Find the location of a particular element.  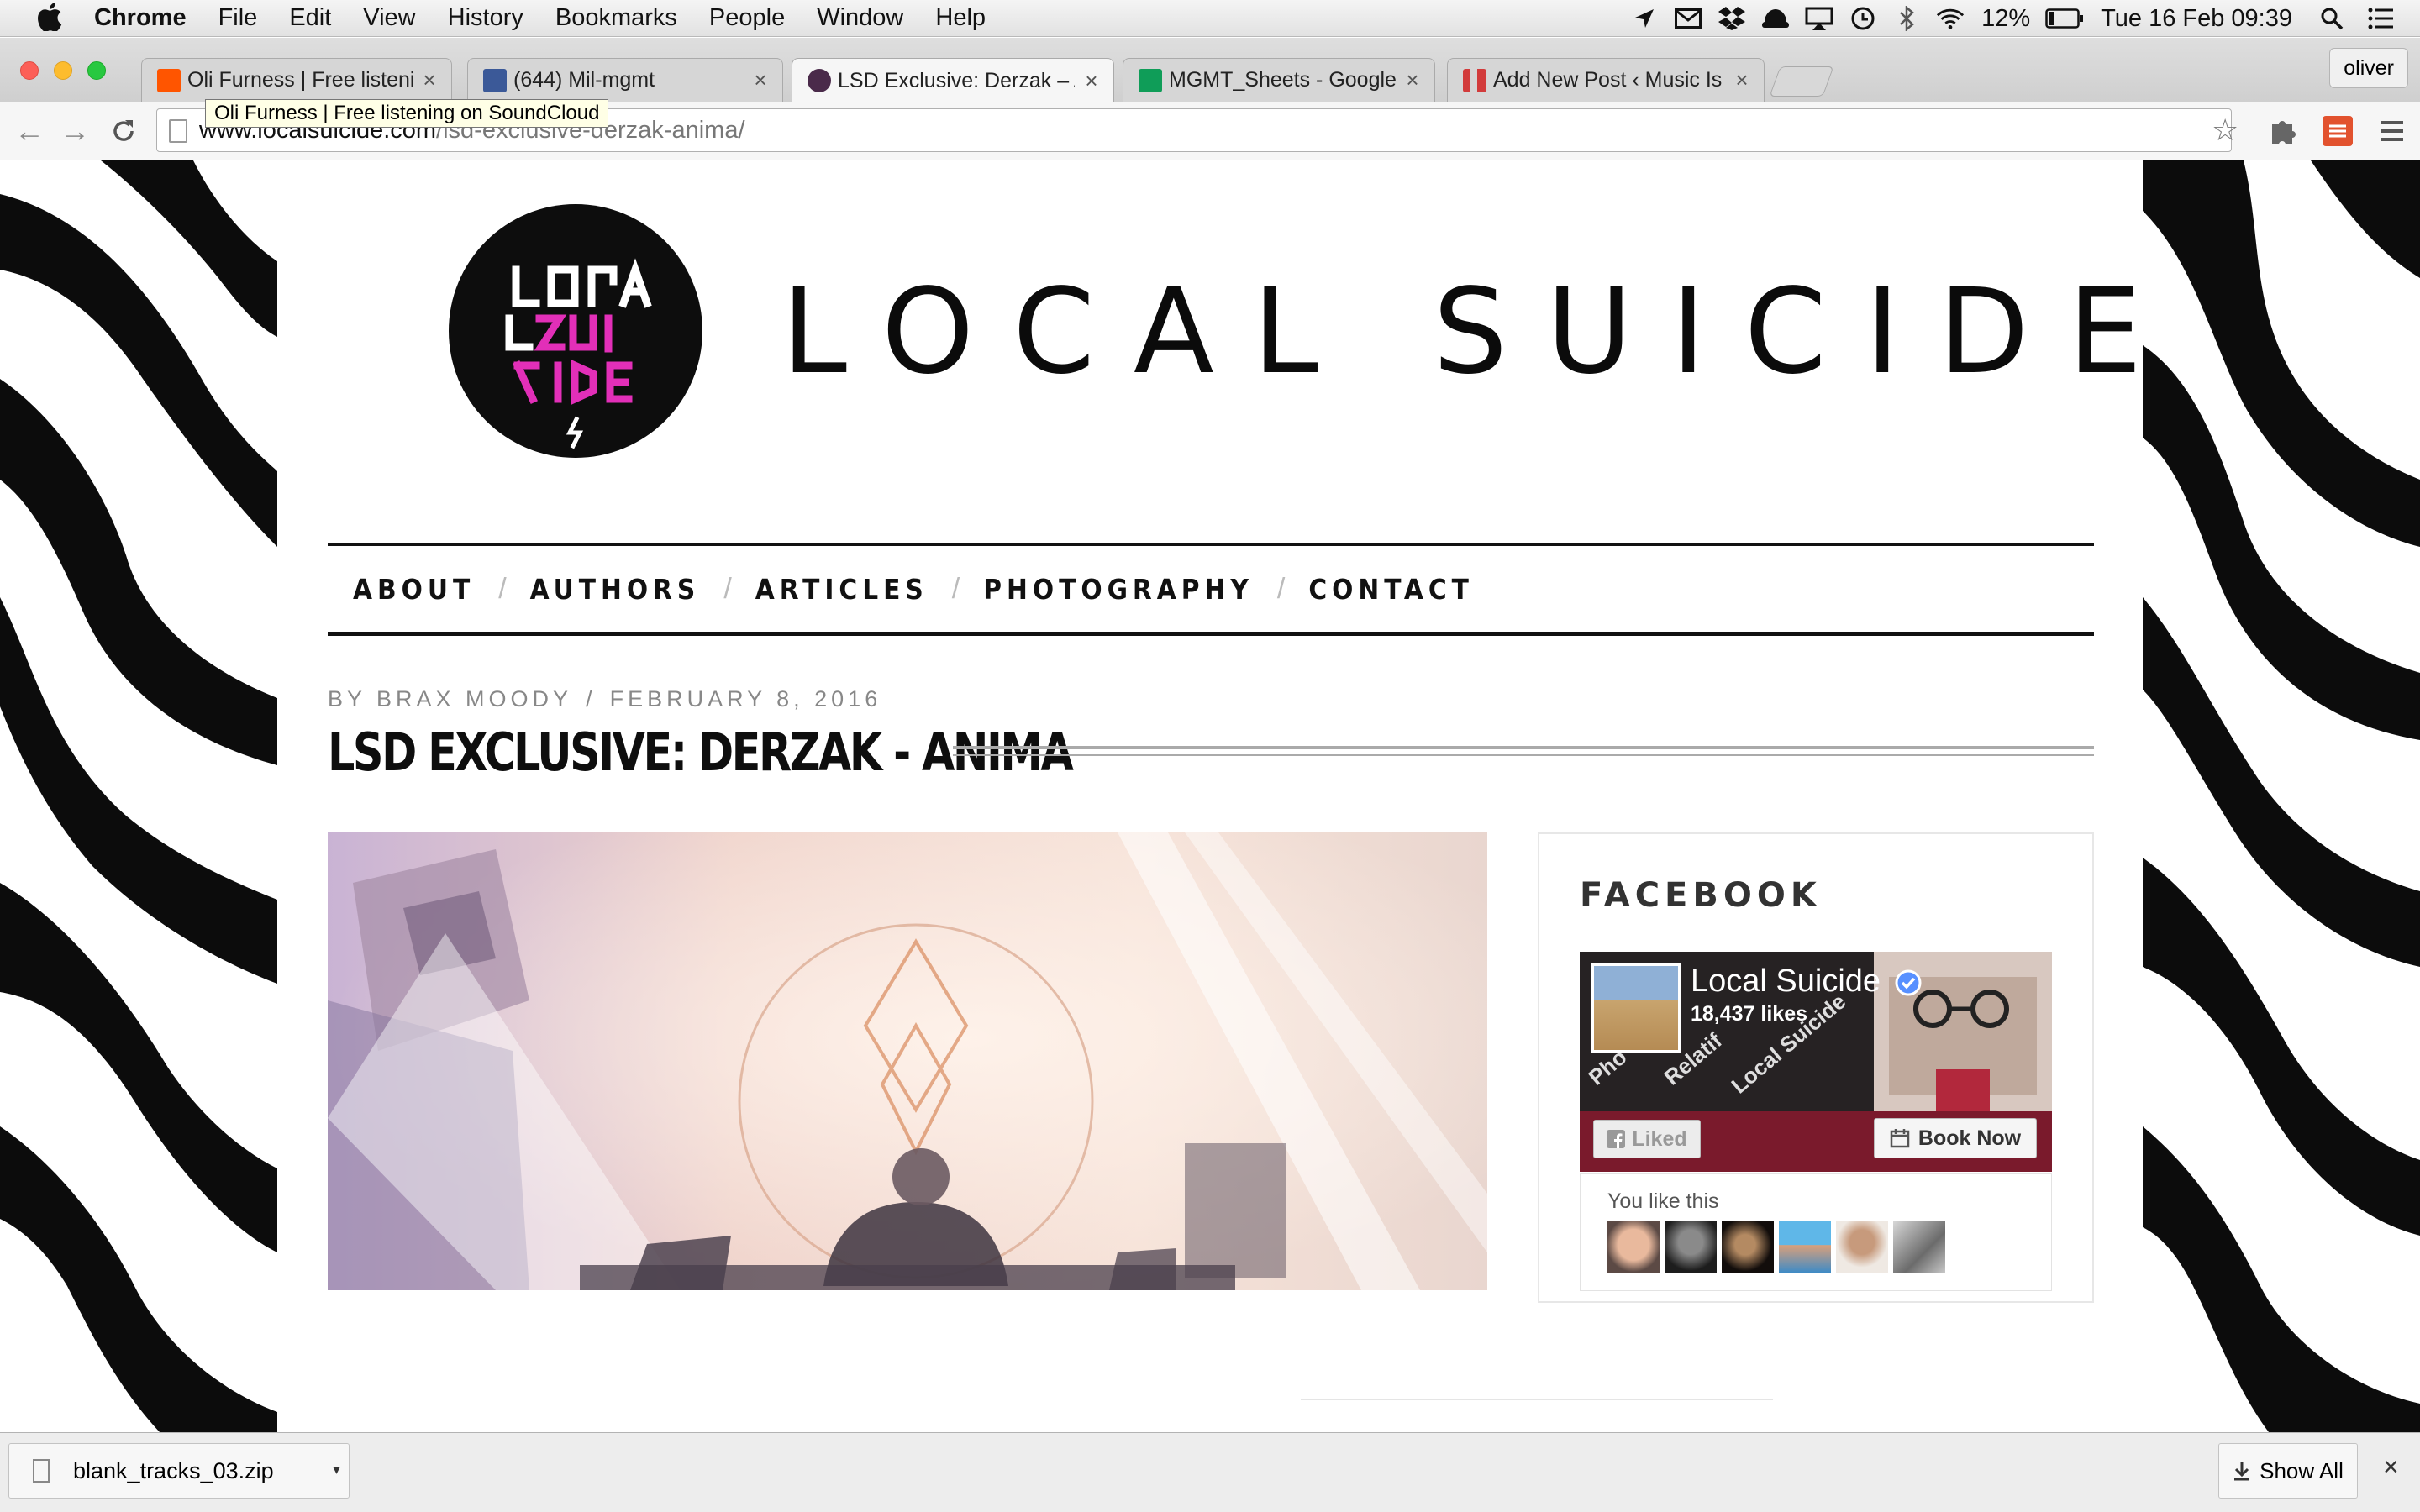

tab-title: Oli Furness | Free listening is located at coordinates (300, 80).